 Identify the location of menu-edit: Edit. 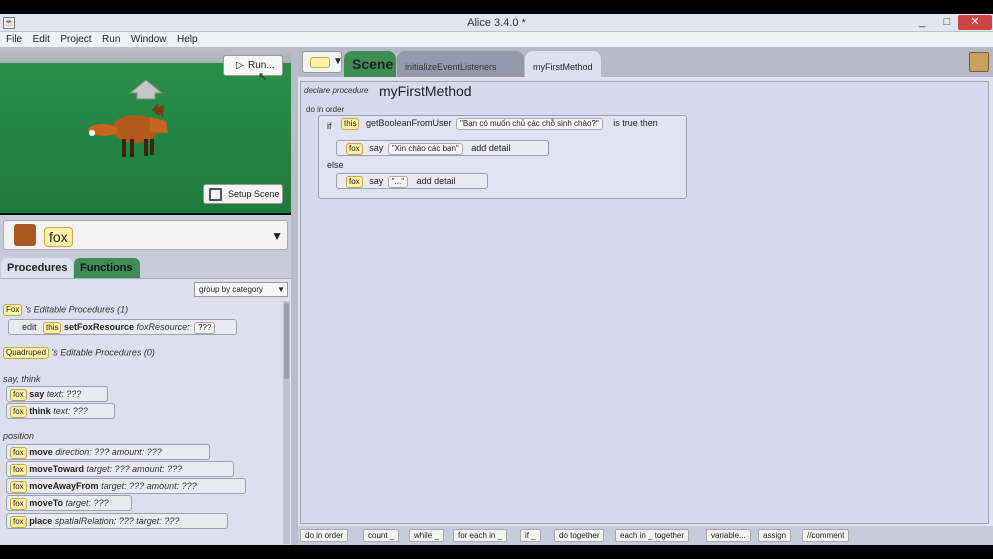
(41, 39).